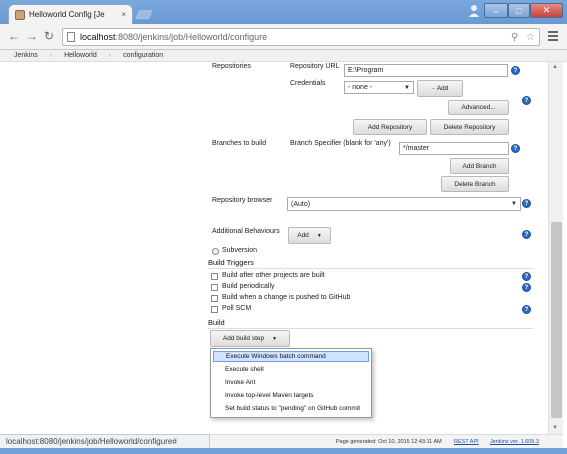 The width and height of the screenshot is (567, 454). Describe the element at coordinates (340, 143) in the screenshot. I see `branch-specifier-label: Branch Specifier (blank for 'any')` at that location.